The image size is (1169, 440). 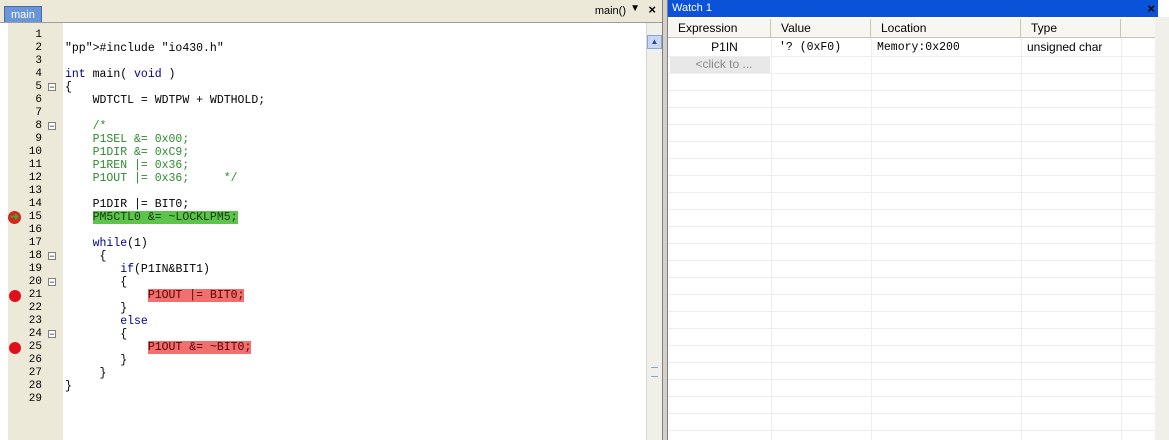 What do you see at coordinates (144, 48) in the screenshot?
I see `code-text: "pp">#include "io430.h"` at bounding box center [144, 48].